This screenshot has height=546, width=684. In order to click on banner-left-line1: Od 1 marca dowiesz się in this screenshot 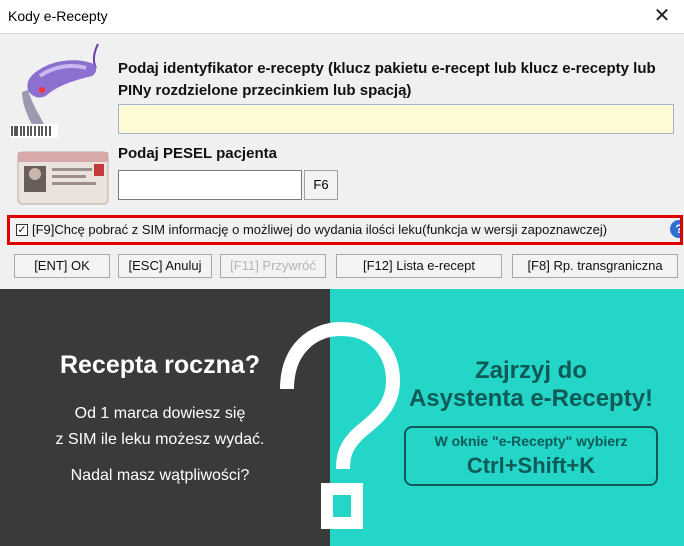, I will do `click(160, 413)`.